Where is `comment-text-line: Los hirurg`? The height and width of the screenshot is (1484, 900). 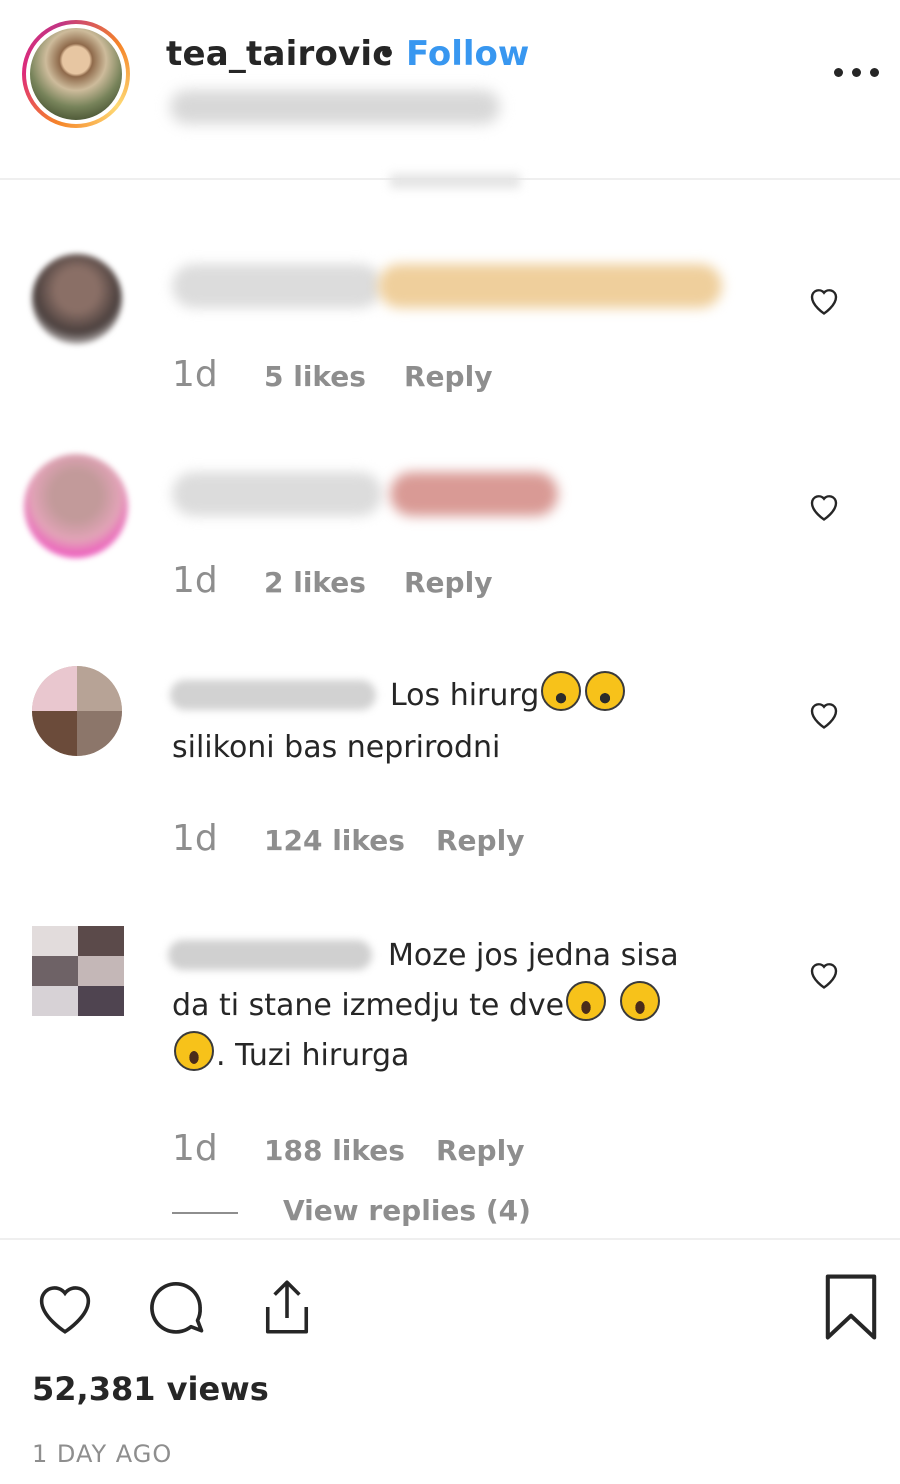
comment-text-line: Los hirurg is located at coordinates (508, 695).